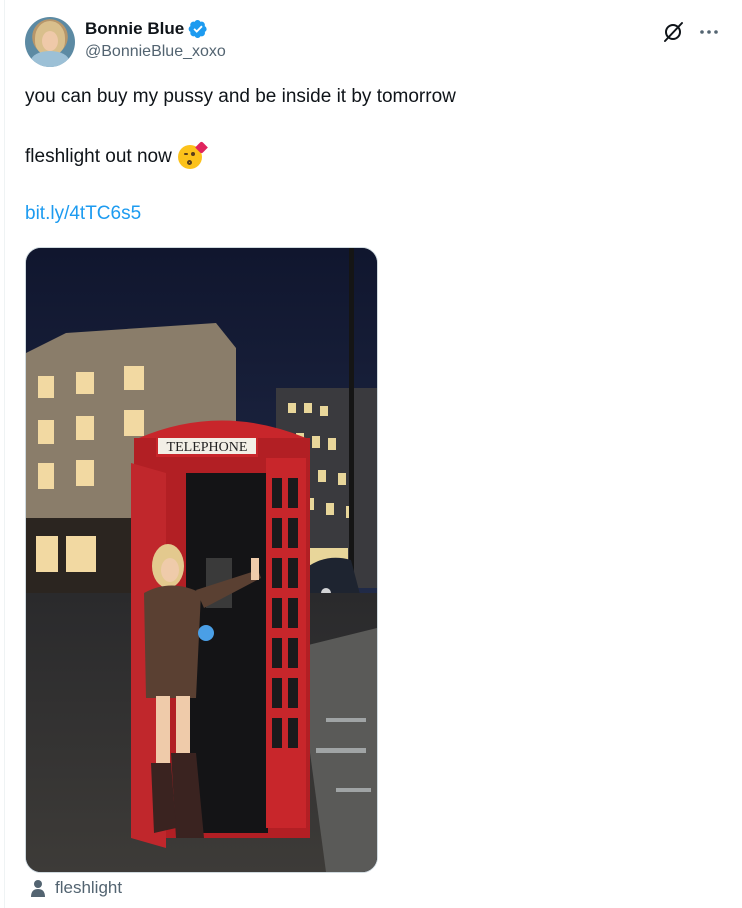 Image resolution: width=742 pixels, height=908 pixels. Describe the element at coordinates (98, 156) in the screenshot. I see `tweet-text: fleshlight out now` at that location.